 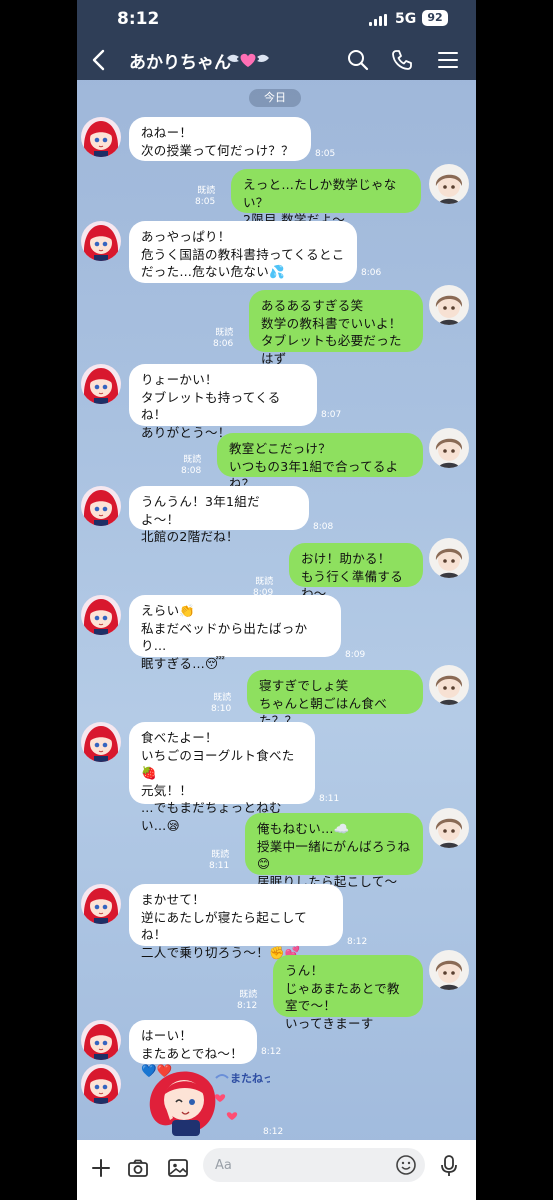 What do you see at coordinates (448, 60) in the screenshot?
I see `menu-icon` at bounding box center [448, 60].